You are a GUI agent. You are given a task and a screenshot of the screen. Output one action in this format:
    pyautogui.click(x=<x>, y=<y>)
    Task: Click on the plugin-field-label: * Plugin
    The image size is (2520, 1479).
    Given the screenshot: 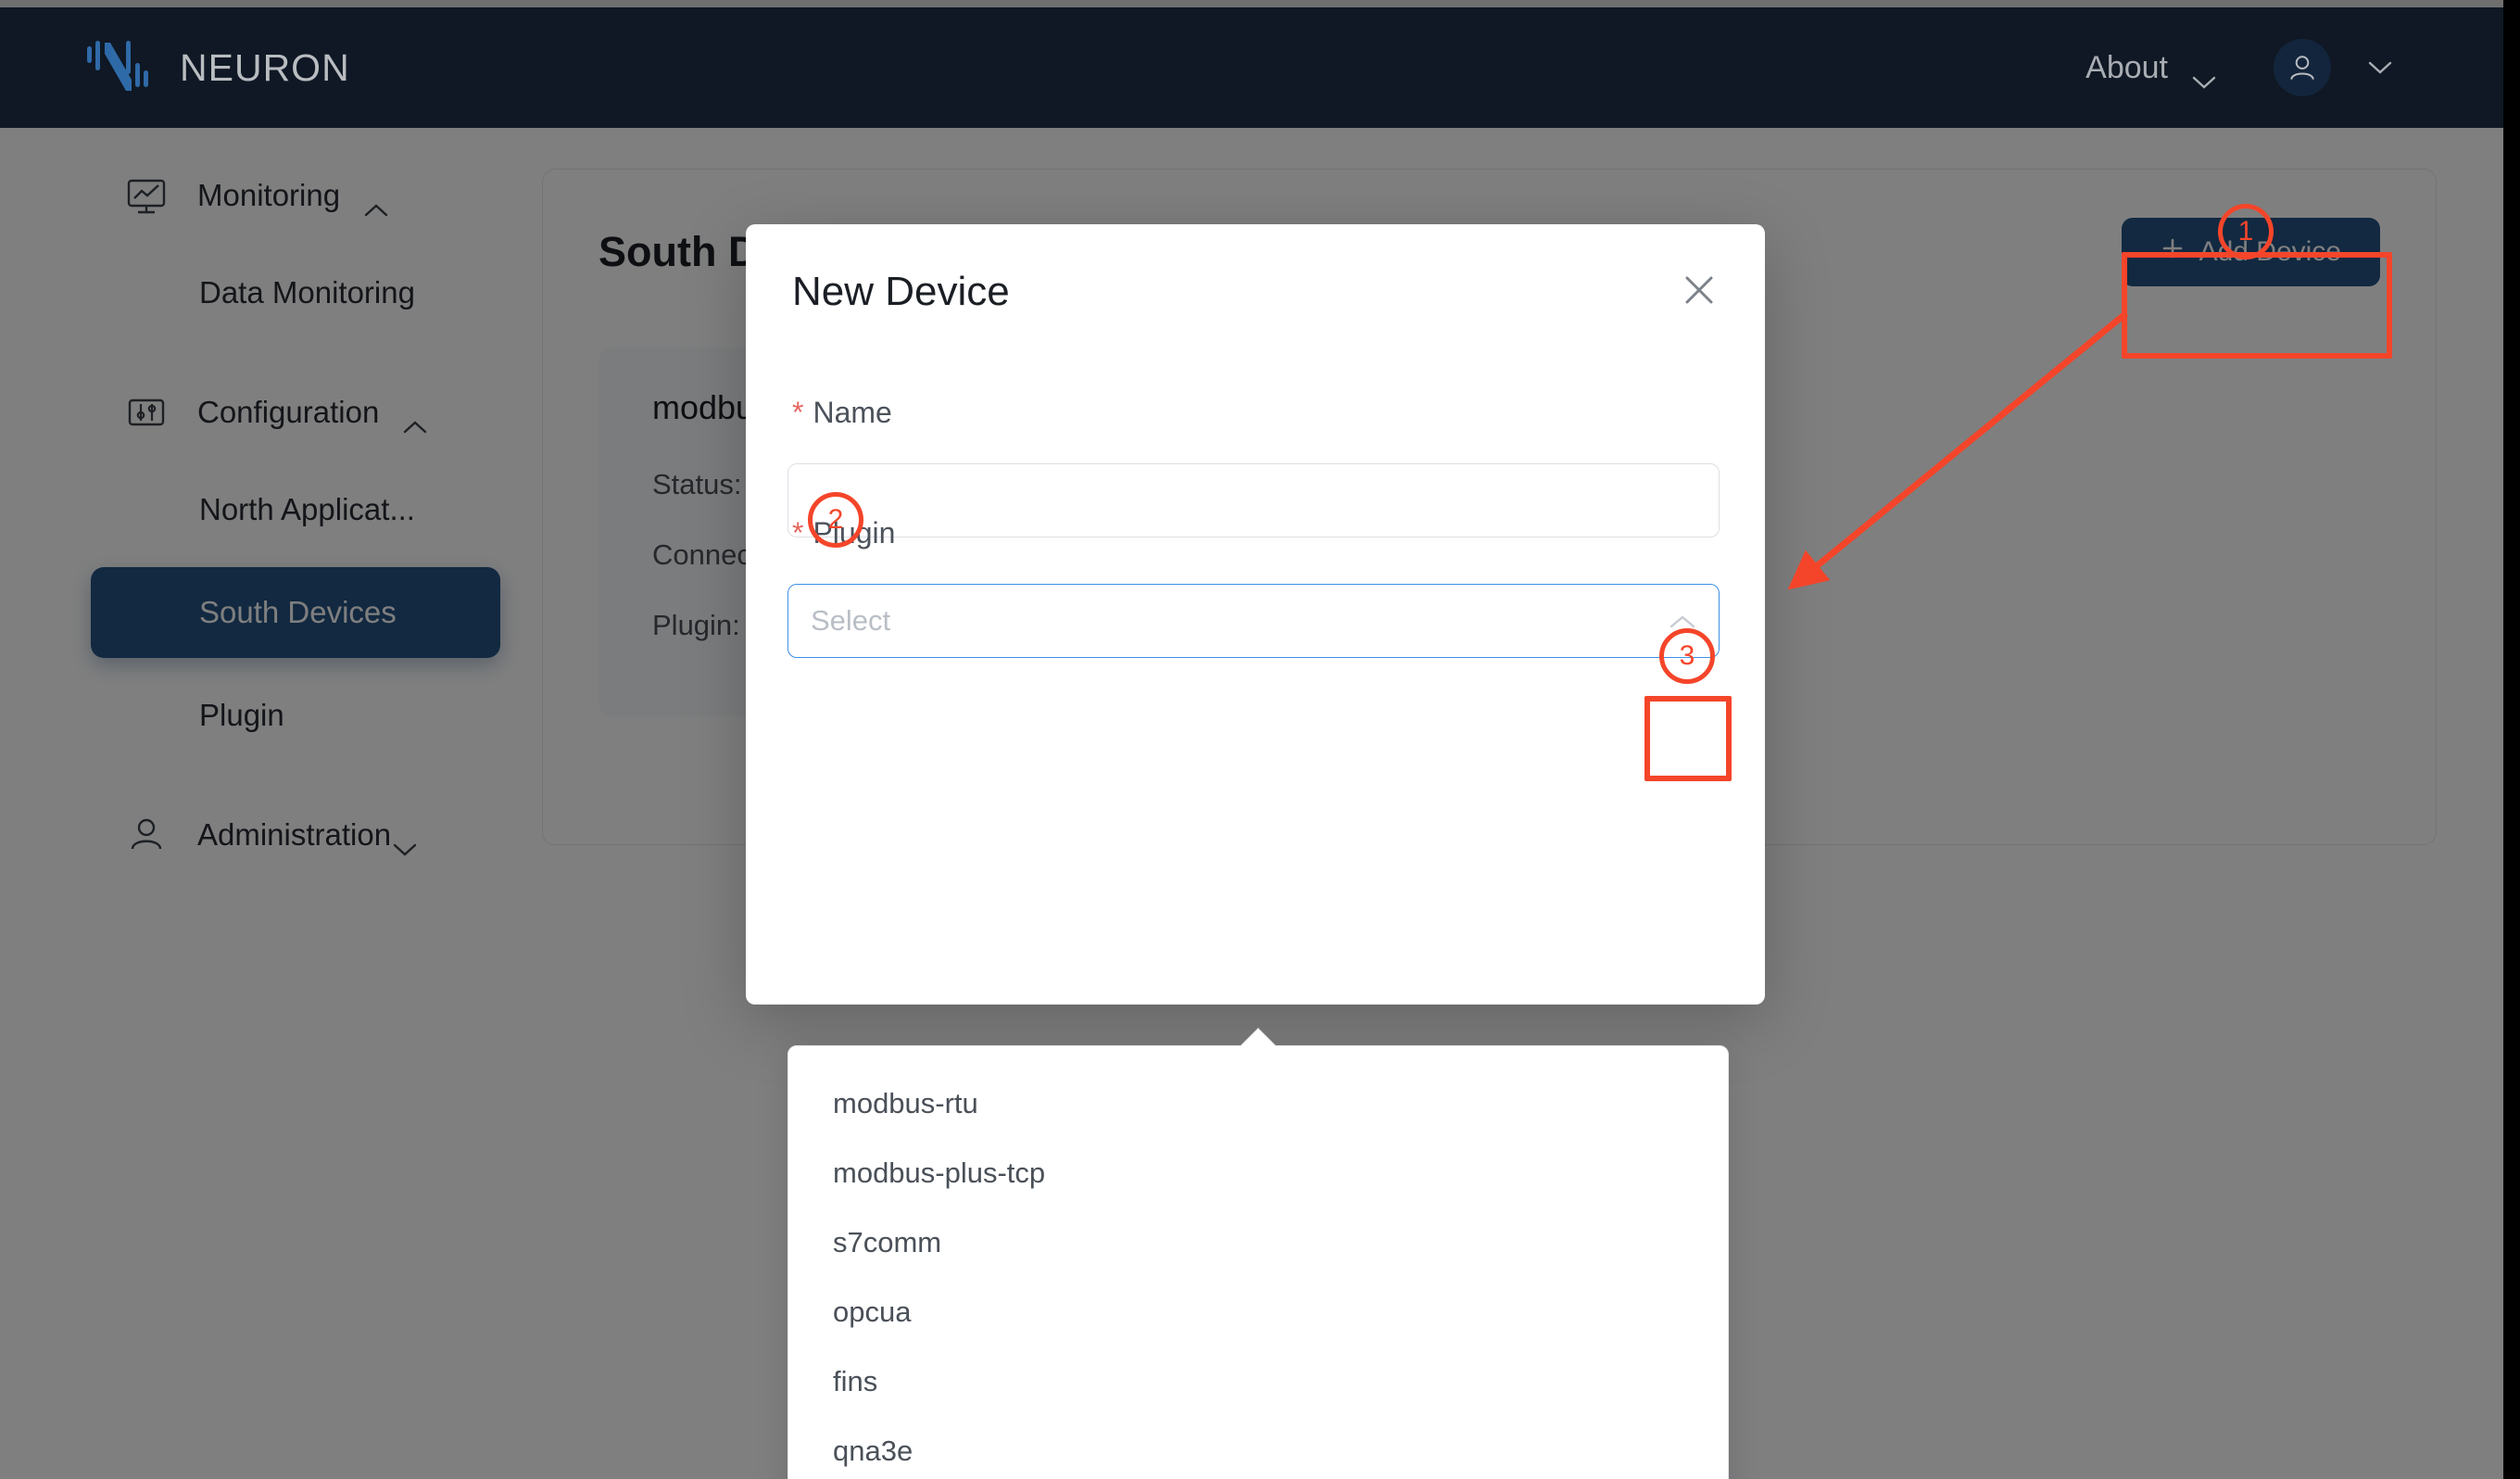 What is the action you would take?
    pyautogui.click(x=843, y=533)
    